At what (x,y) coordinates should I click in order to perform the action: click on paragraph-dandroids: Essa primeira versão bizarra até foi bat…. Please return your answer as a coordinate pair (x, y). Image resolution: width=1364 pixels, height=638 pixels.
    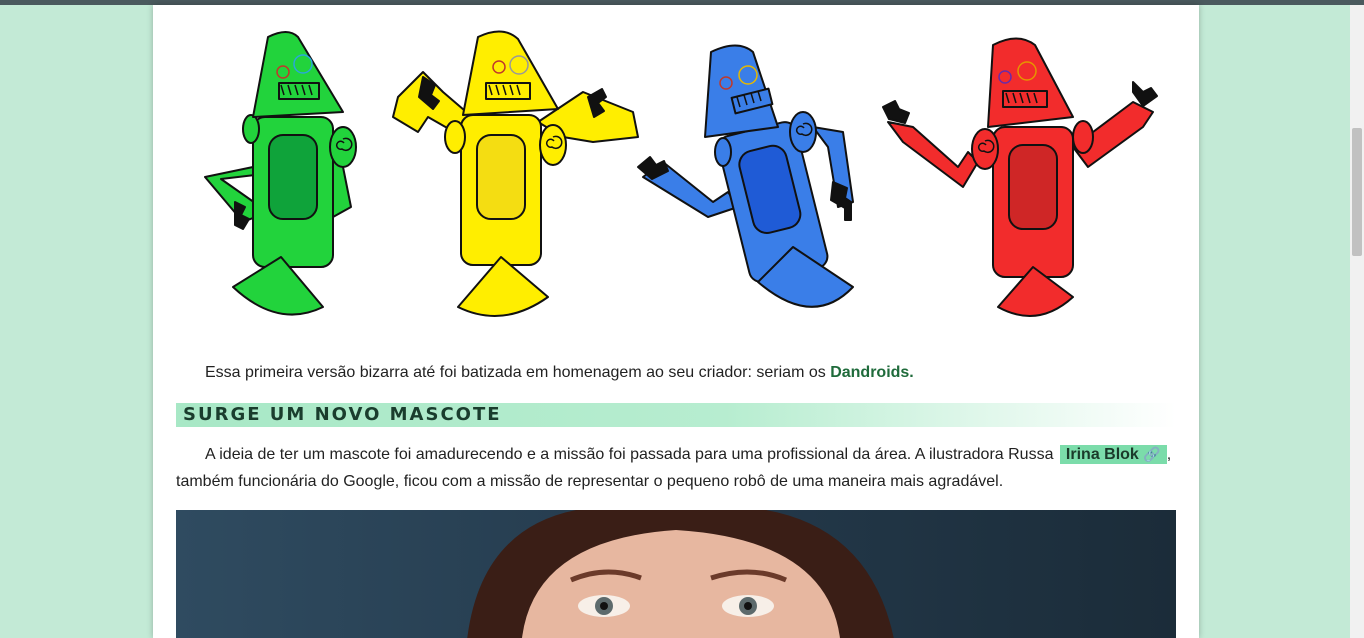
    Looking at the image, I should click on (676, 372).